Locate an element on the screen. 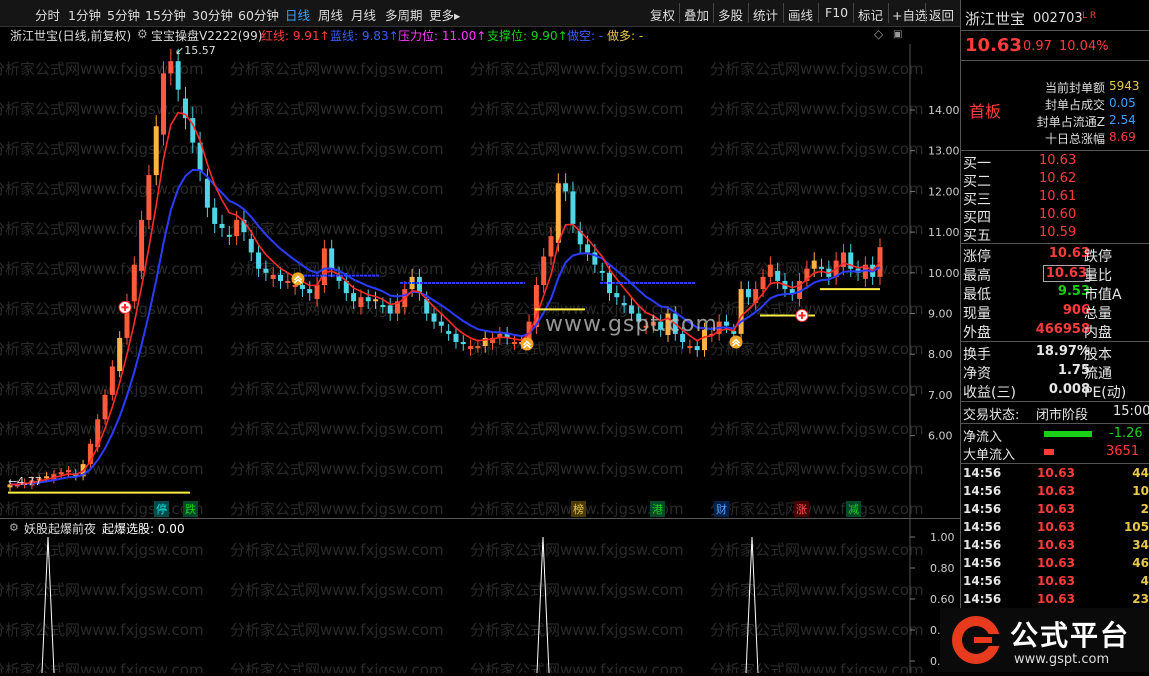  gspt-logo: 公式平台 www.gspt.com is located at coordinates (1044, 640).